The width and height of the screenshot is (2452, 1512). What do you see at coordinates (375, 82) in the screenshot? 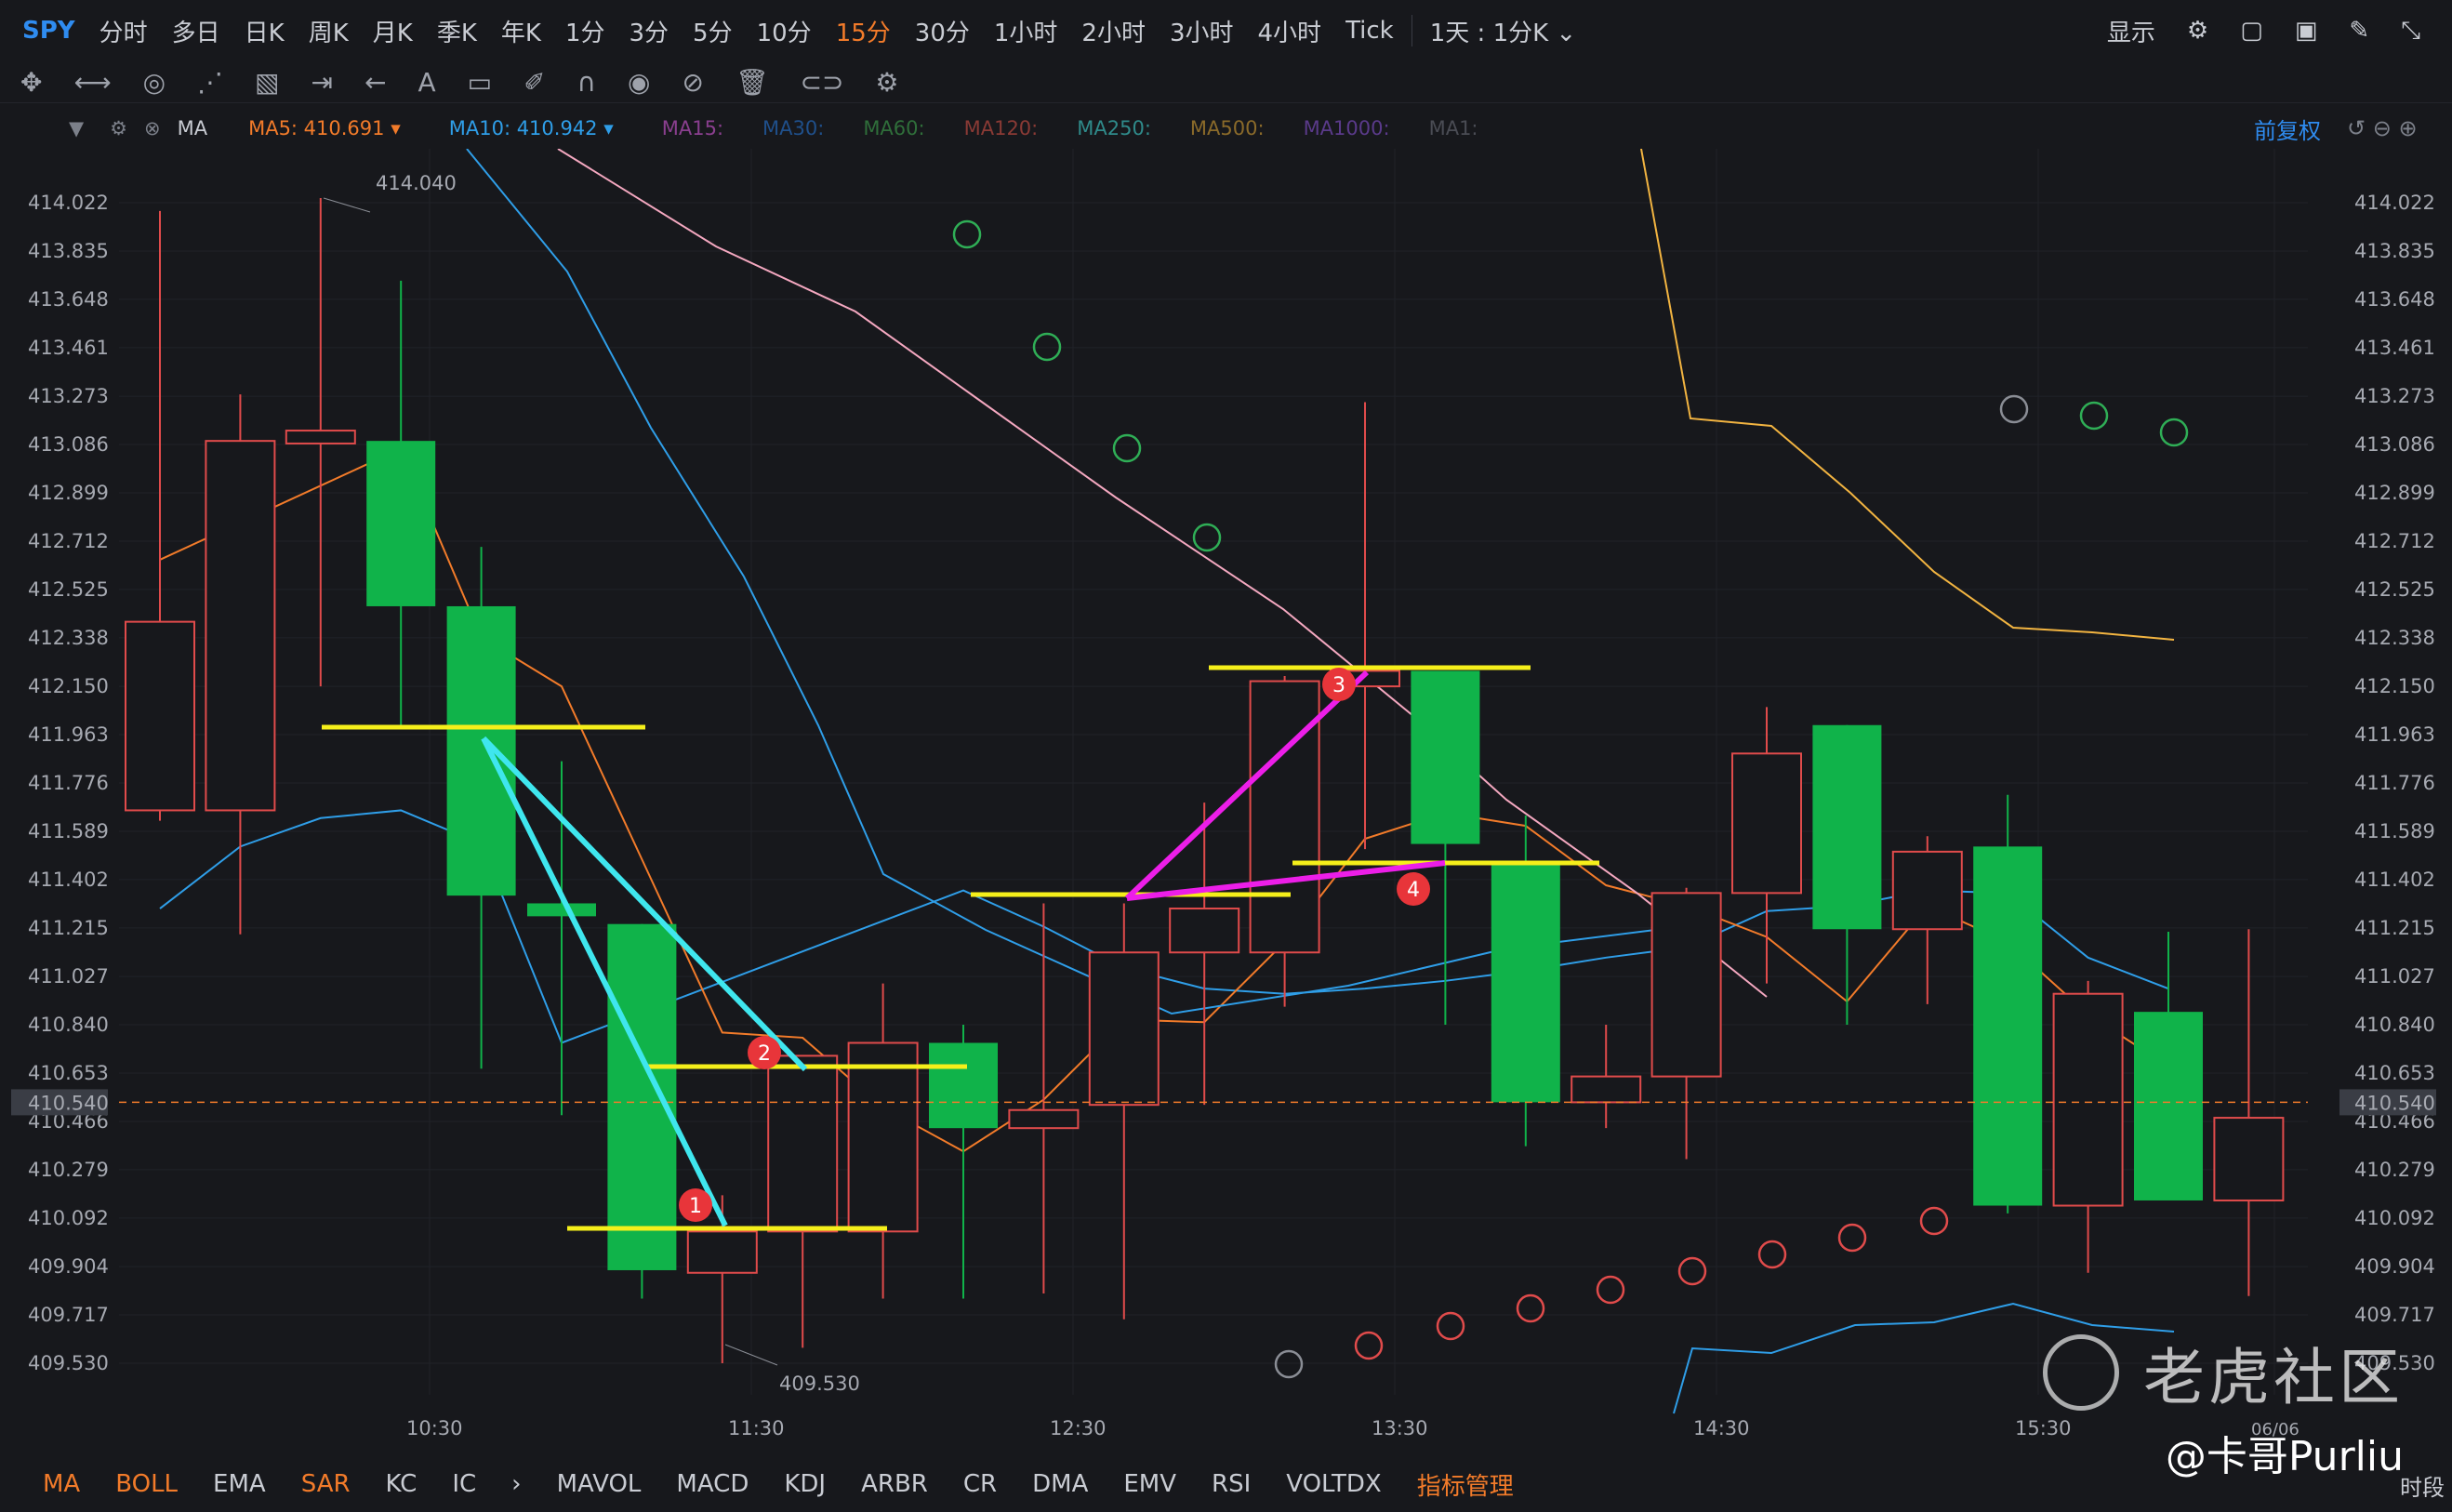
I see `arrow-tool-icon: ←` at bounding box center [375, 82].